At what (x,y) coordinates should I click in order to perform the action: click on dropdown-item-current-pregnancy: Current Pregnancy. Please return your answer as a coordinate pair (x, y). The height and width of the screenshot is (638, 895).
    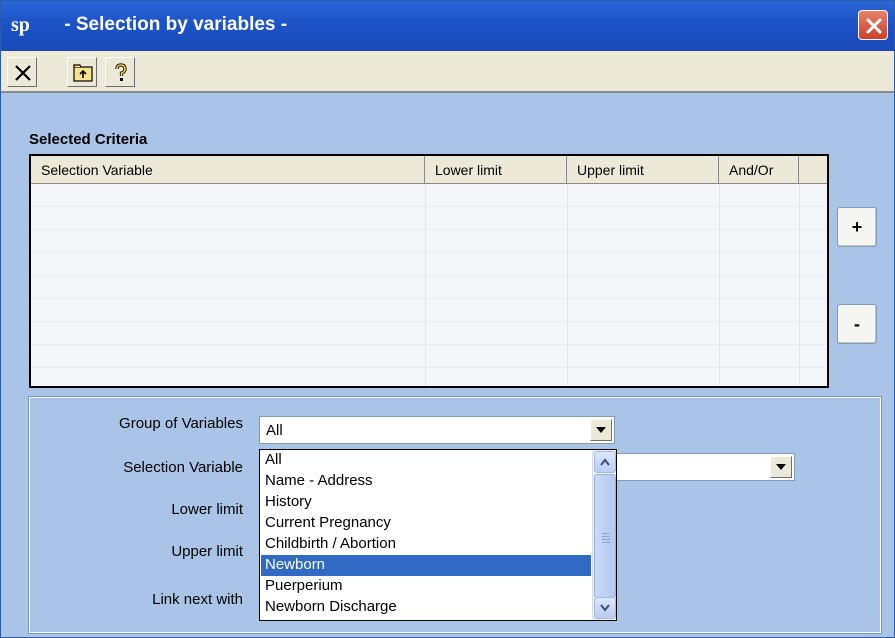
    Looking at the image, I should click on (426, 523).